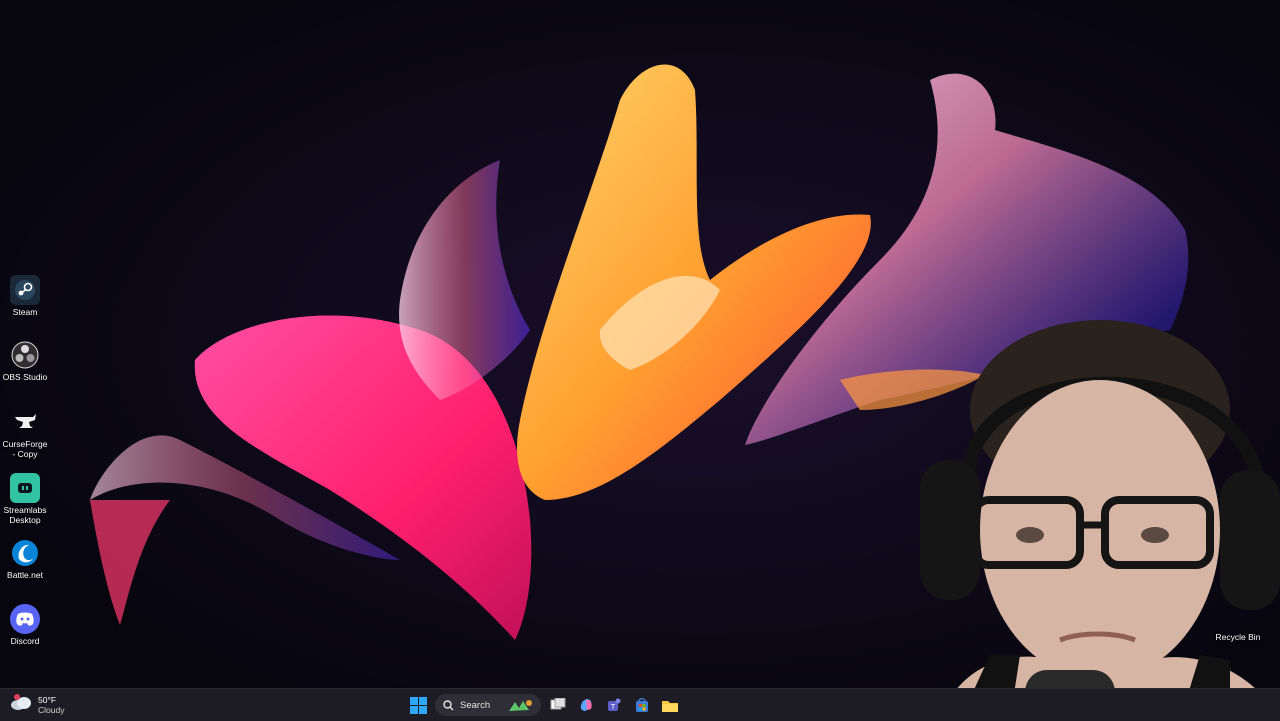  Describe the element at coordinates (25, 290) in the screenshot. I see `steam-icon` at that location.